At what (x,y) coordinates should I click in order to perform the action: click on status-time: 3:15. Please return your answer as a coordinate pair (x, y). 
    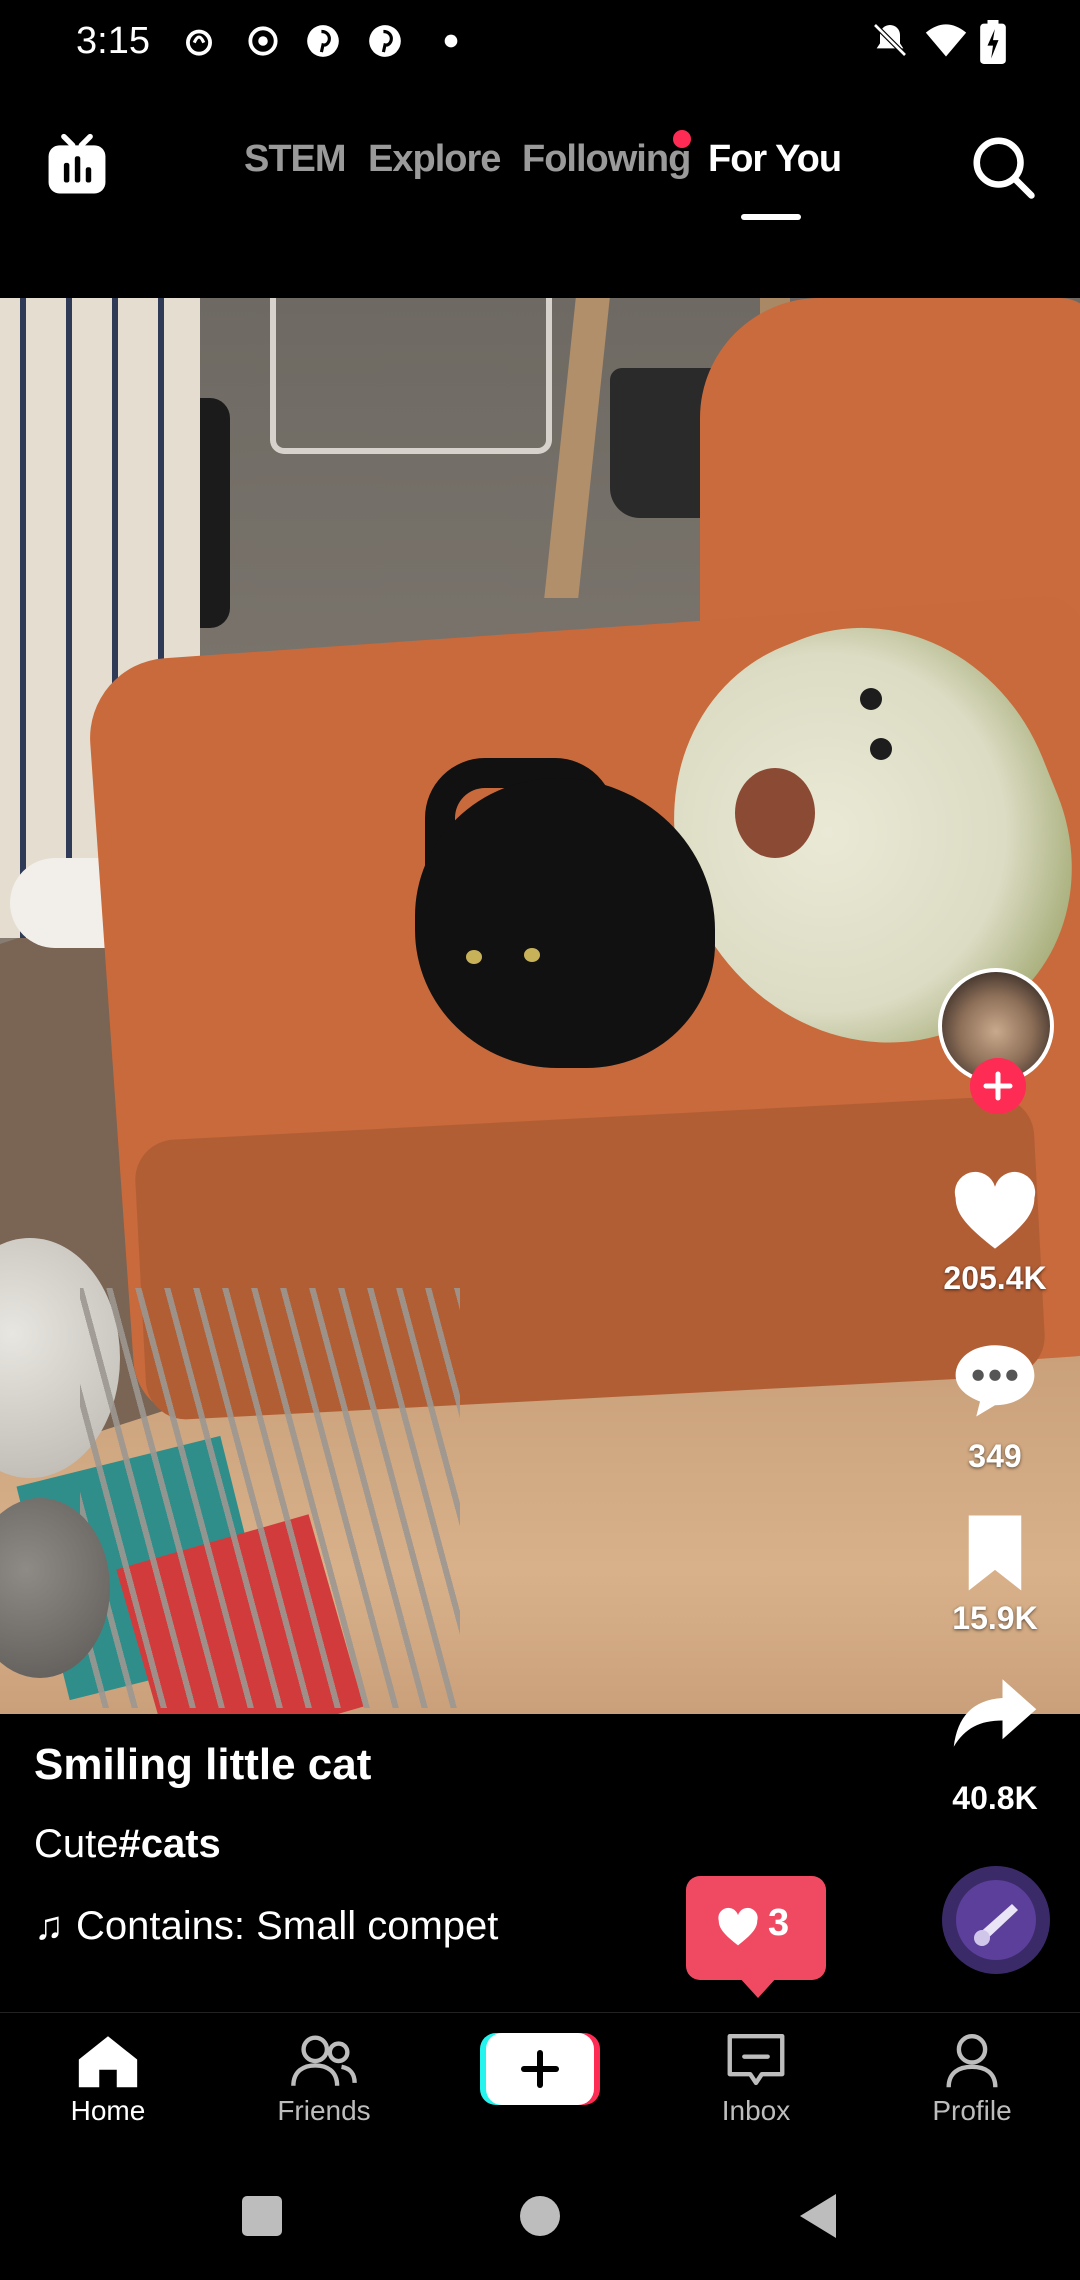
    Looking at the image, I should click on (113, 41).